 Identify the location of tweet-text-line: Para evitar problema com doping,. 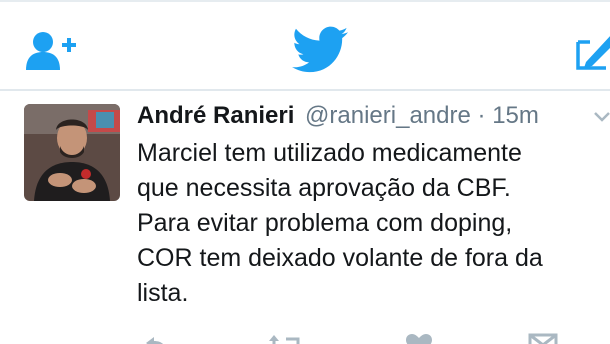
(325, 223).